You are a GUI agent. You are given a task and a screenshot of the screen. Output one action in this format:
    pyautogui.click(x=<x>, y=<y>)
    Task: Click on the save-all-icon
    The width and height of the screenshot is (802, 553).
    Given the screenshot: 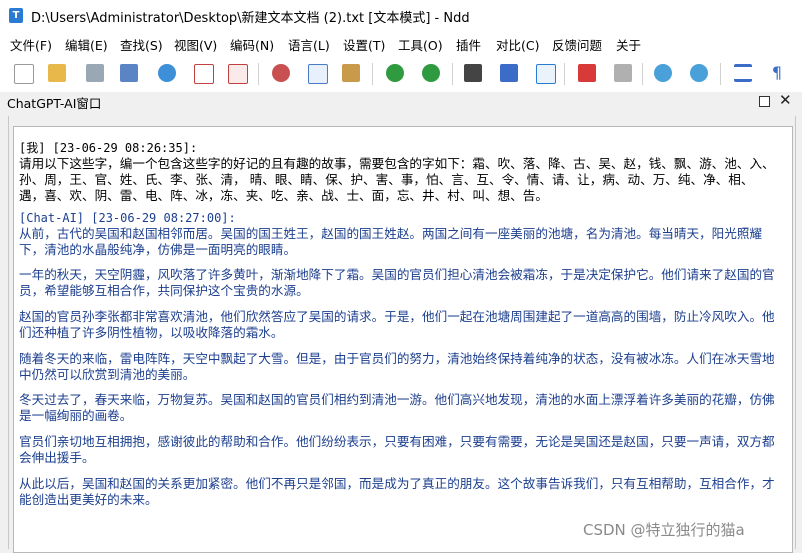 What is the action you would take?
    pyautogui.click(x=129, y=73)
    